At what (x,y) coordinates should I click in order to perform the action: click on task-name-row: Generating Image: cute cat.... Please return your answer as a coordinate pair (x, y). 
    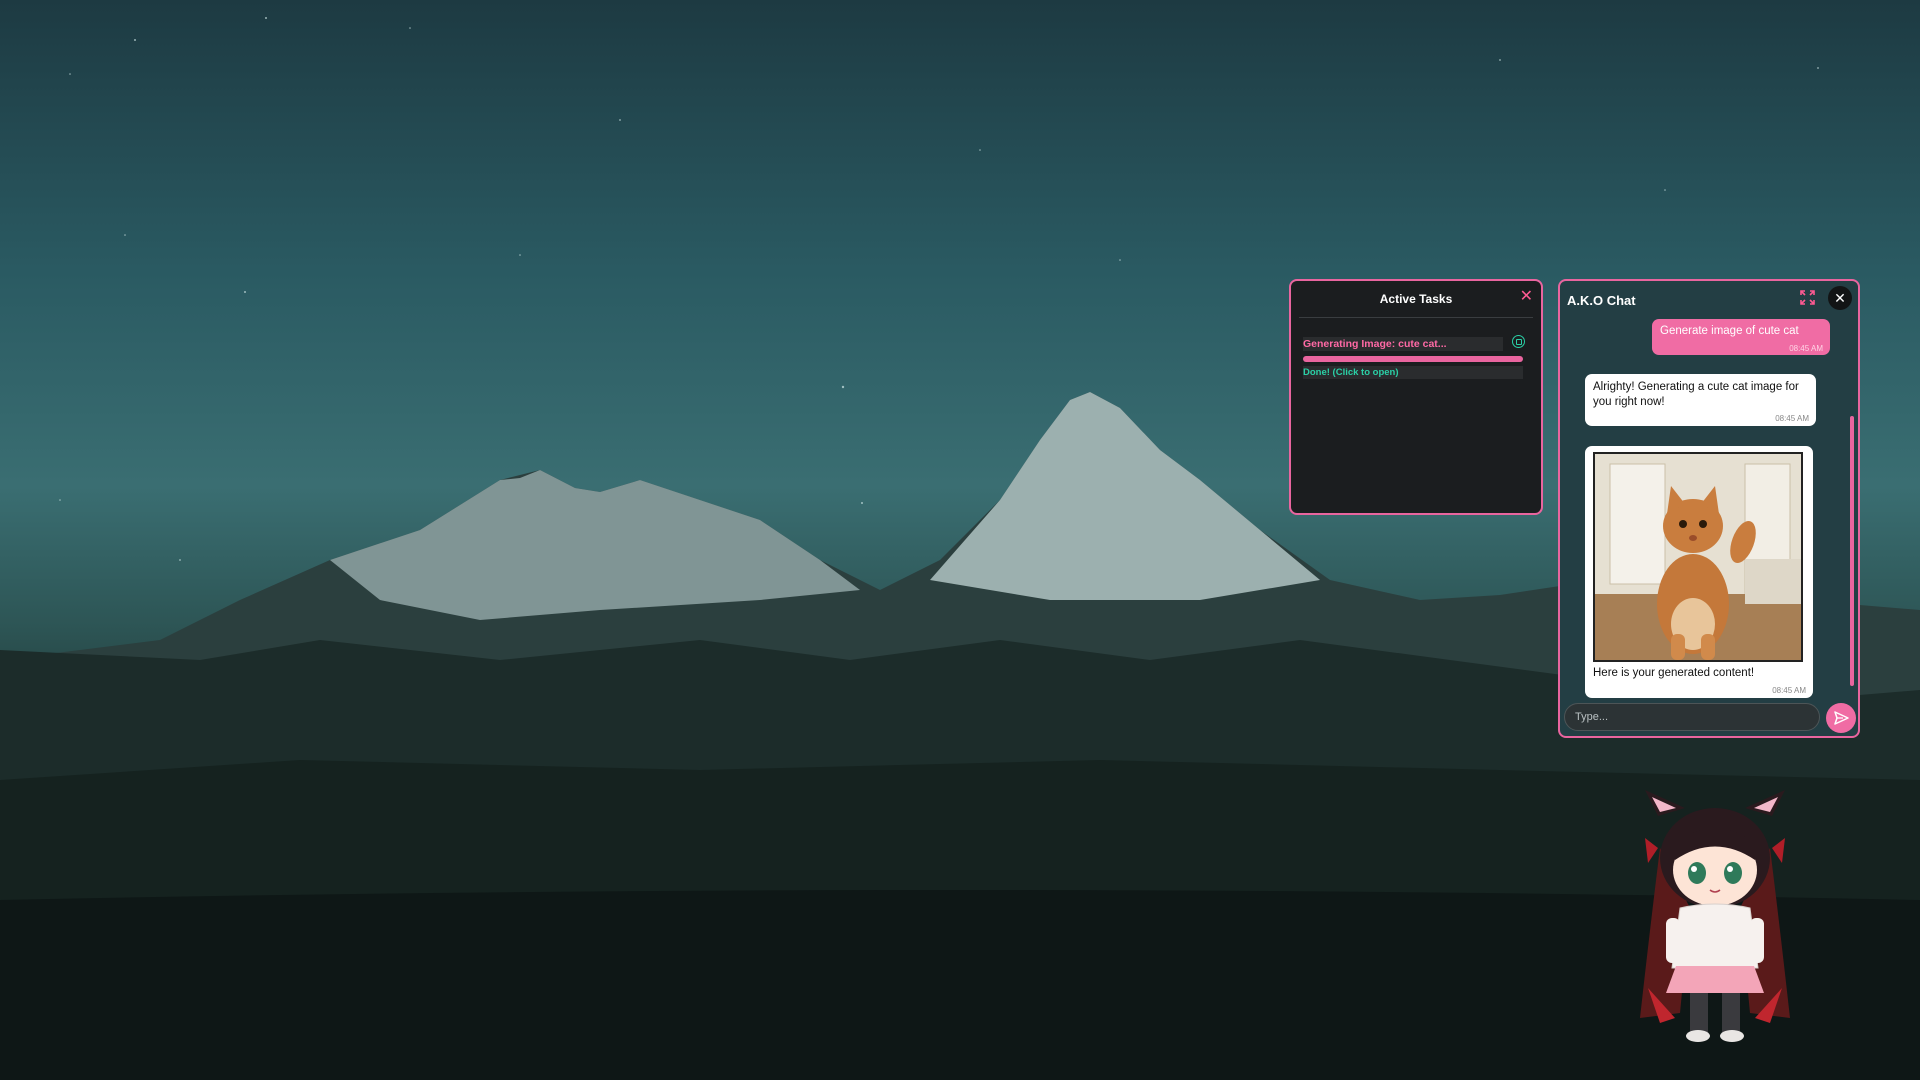
    Looking at the image, I should click on (1415, 343).